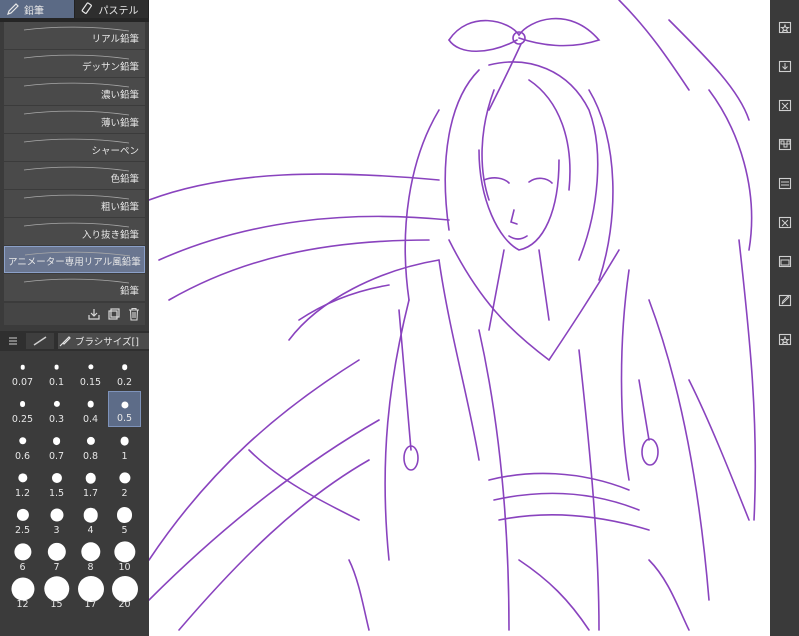 The width and height of the screenshot is (799, 636). What do you see at coordinates (785, 105) in the screenshot?
I see `close-box-icon` at bounding box center [785, 105].